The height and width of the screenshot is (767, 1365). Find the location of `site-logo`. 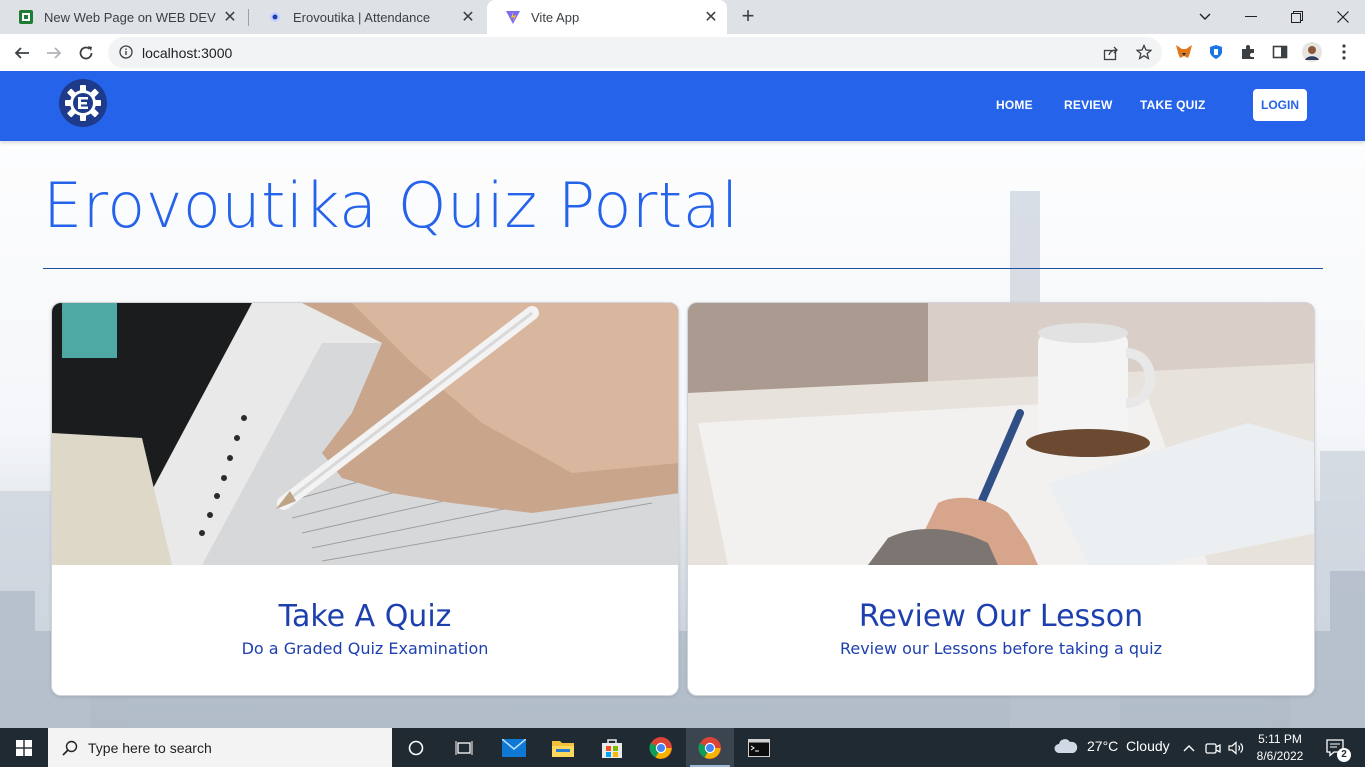

site-logo is located at coordinates (83, 103).